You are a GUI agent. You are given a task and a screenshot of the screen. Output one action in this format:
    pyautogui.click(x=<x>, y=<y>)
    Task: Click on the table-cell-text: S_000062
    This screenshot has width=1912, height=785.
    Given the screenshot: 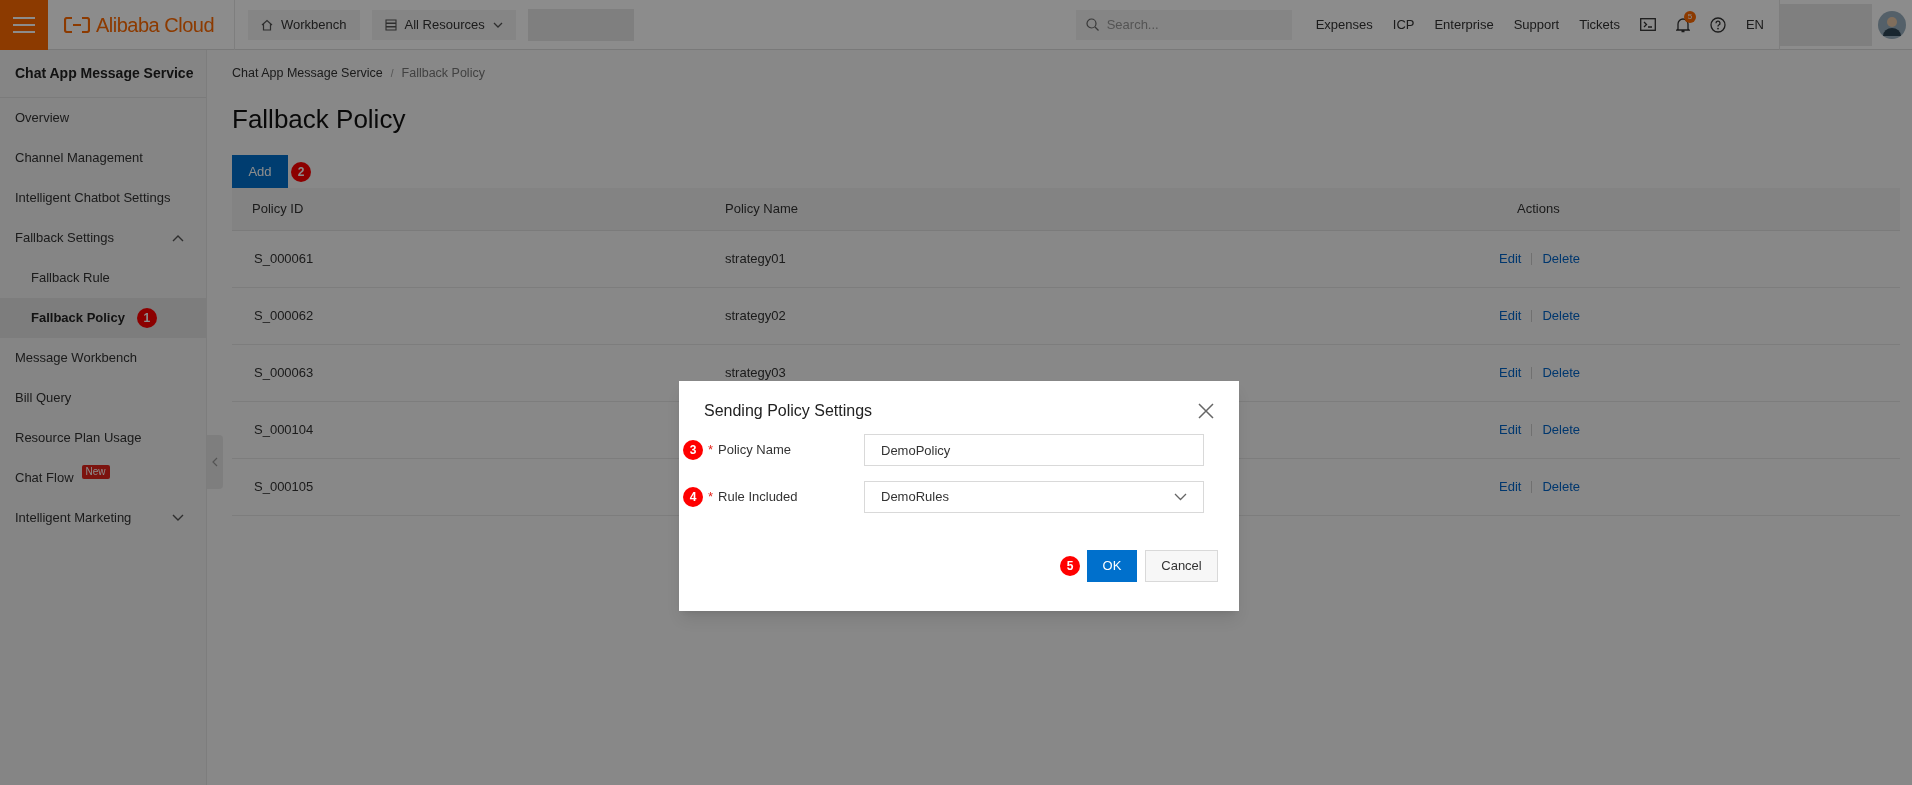 What is the action you would take?
    pyautogui.click(x=284, y=316)
    